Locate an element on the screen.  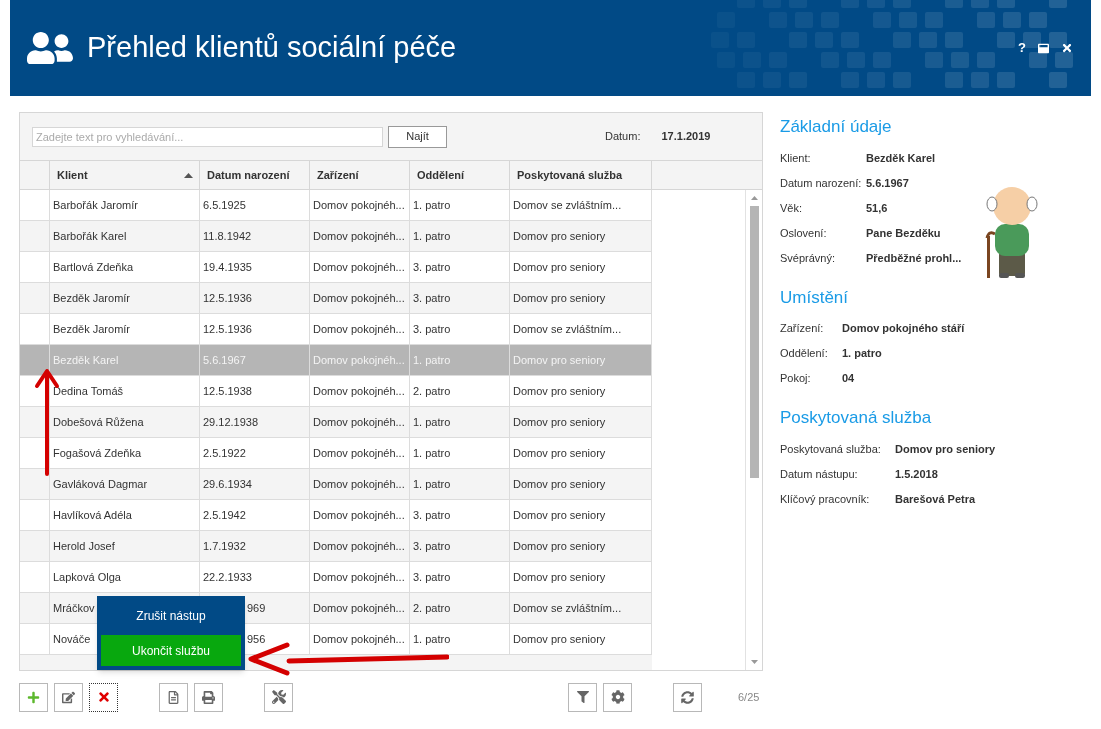
table-row: Herold Josef 1.7.1932 Domov pokojnéh... 3. patro Domov pro seniory is located at coordinates (336, 546).